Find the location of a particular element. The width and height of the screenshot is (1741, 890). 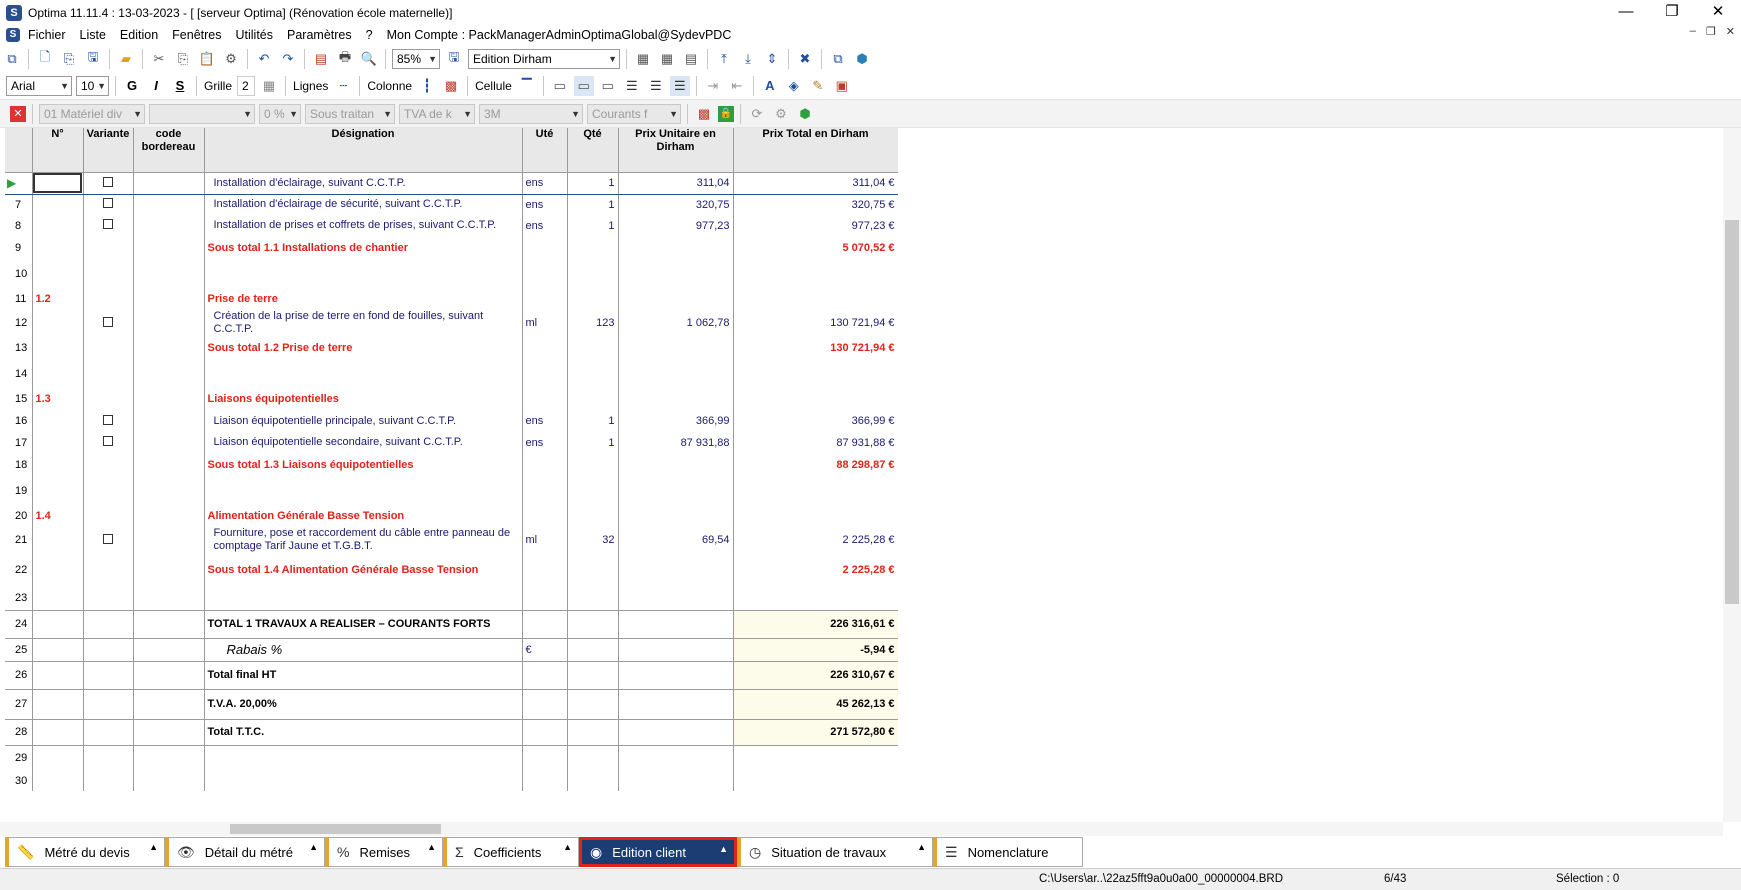

cell-top-icon: ▔ is located at coordinates (527, 86).